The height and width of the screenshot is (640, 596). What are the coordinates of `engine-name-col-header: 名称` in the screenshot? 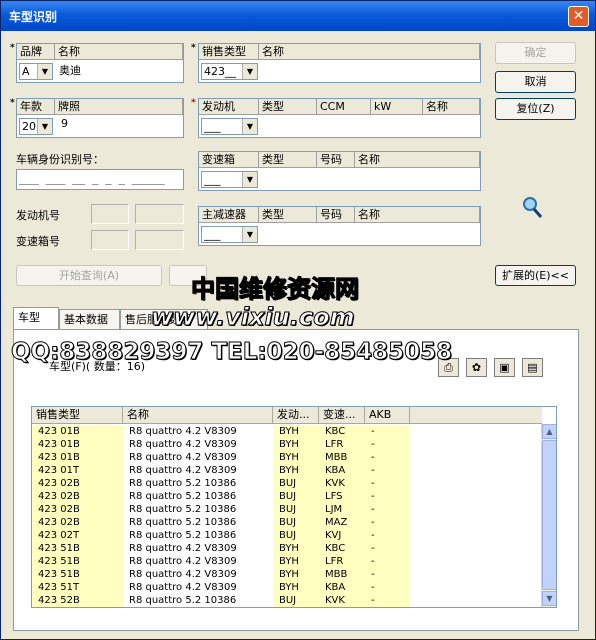 It's located at (451, 107).